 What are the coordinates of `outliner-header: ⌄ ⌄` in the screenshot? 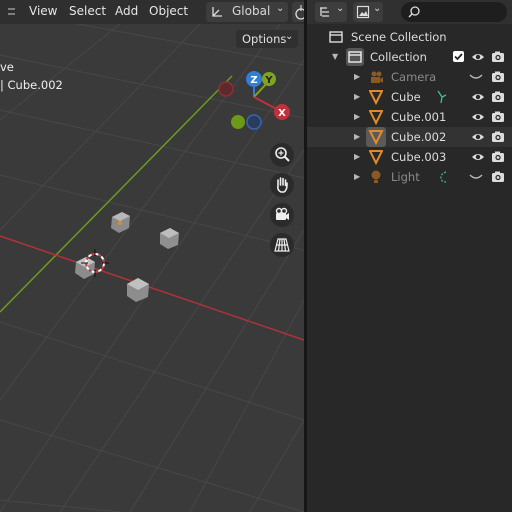 It's located at (409, 12).